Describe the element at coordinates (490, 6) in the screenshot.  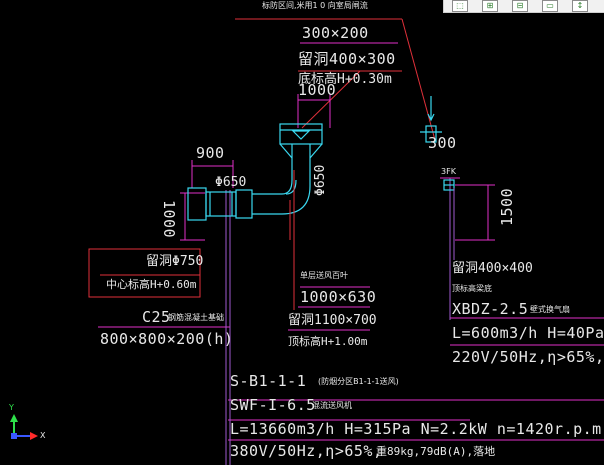
I see `toolbar-button-2: ⊞` at that location.